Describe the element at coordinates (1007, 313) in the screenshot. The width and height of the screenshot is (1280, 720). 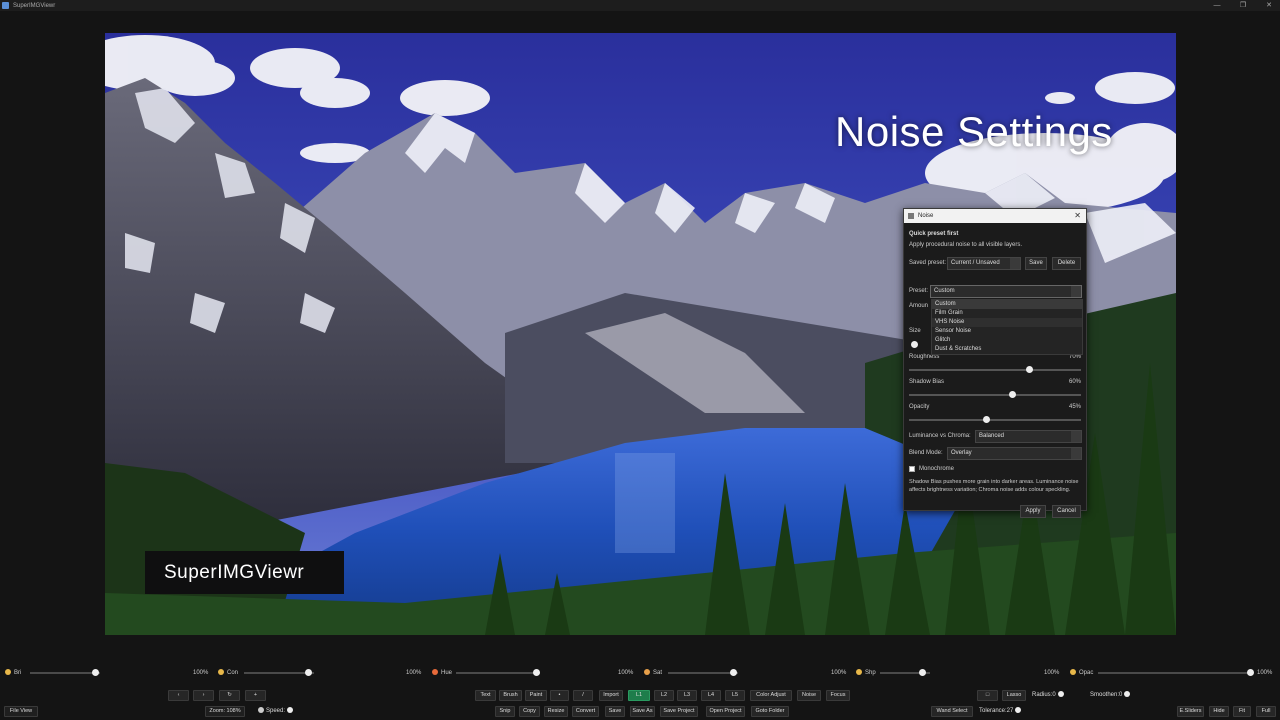
I see `preset-option: Film Grain` at that location.